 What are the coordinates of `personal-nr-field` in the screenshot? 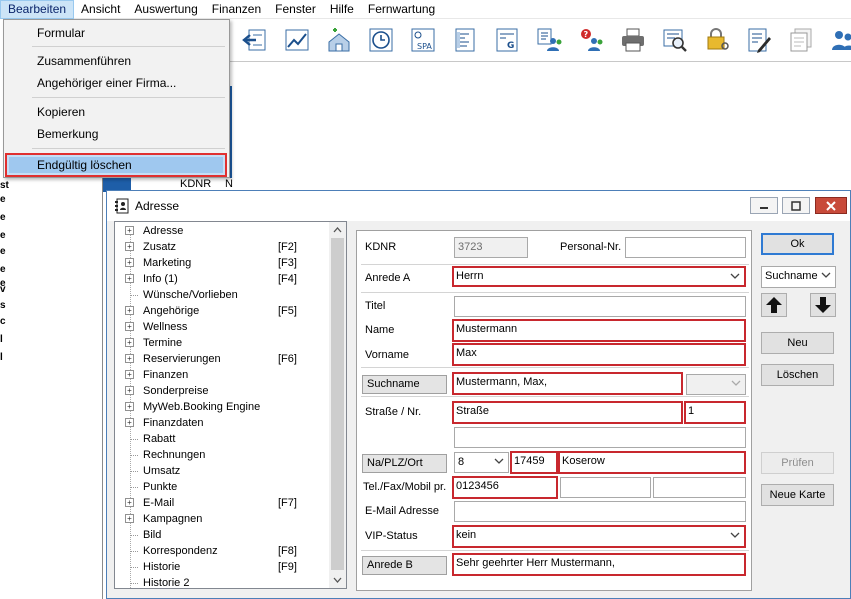 It's located at (685, 247).